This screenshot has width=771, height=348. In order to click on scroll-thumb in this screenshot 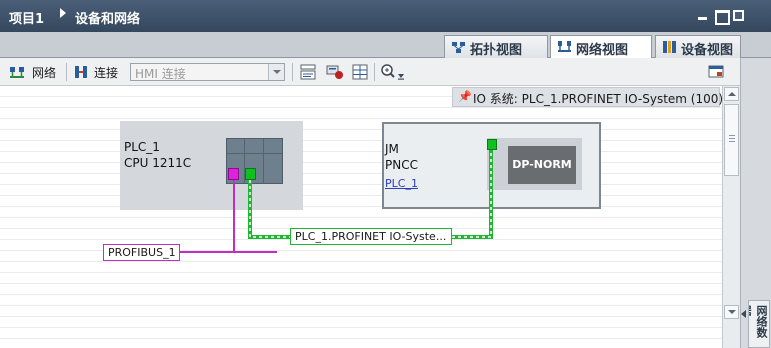, I will do `click(731, 140)`.